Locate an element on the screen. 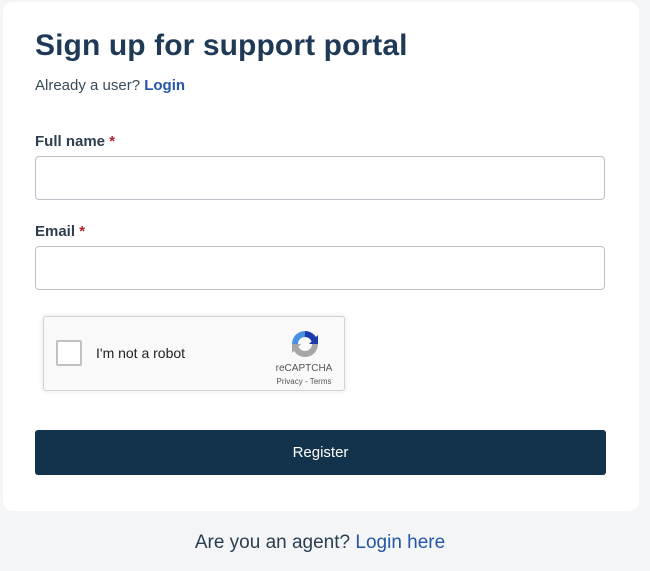 This screenshot has width=650, height=571. agent-login-line: Are you an agent? Login here is located at coordinates (320, 543).